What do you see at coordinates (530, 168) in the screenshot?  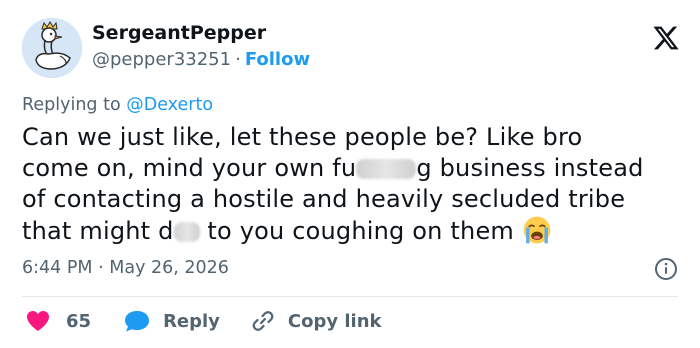 I see `tweet-line-2-end: g business instead` at bounding box center [530, 168].